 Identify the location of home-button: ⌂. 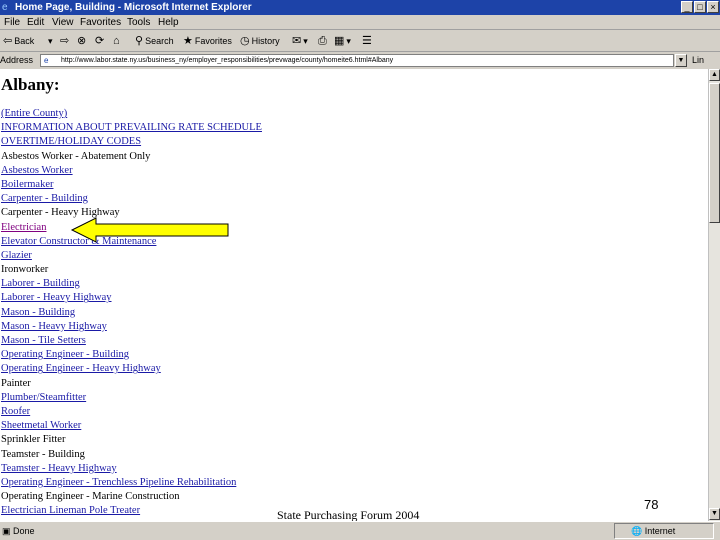
(117, 41).